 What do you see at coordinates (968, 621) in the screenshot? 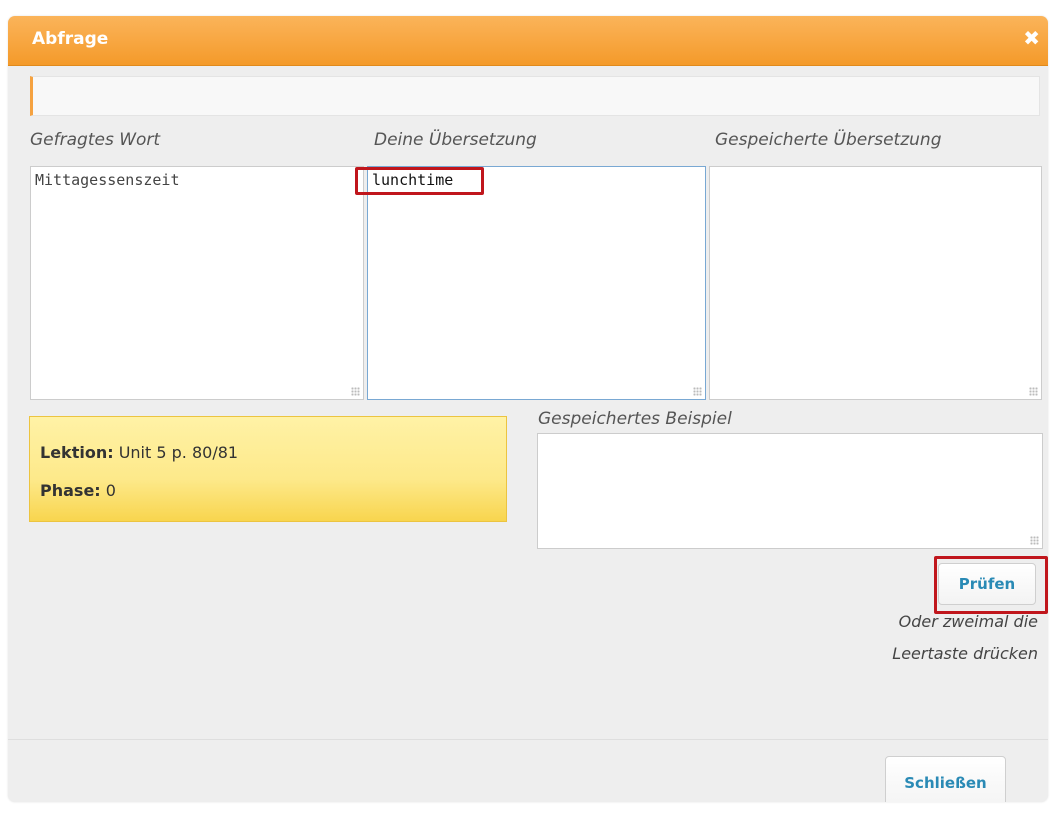
I see `hint-line-1: Oder zweimal die` at bounding box center [968, 621].